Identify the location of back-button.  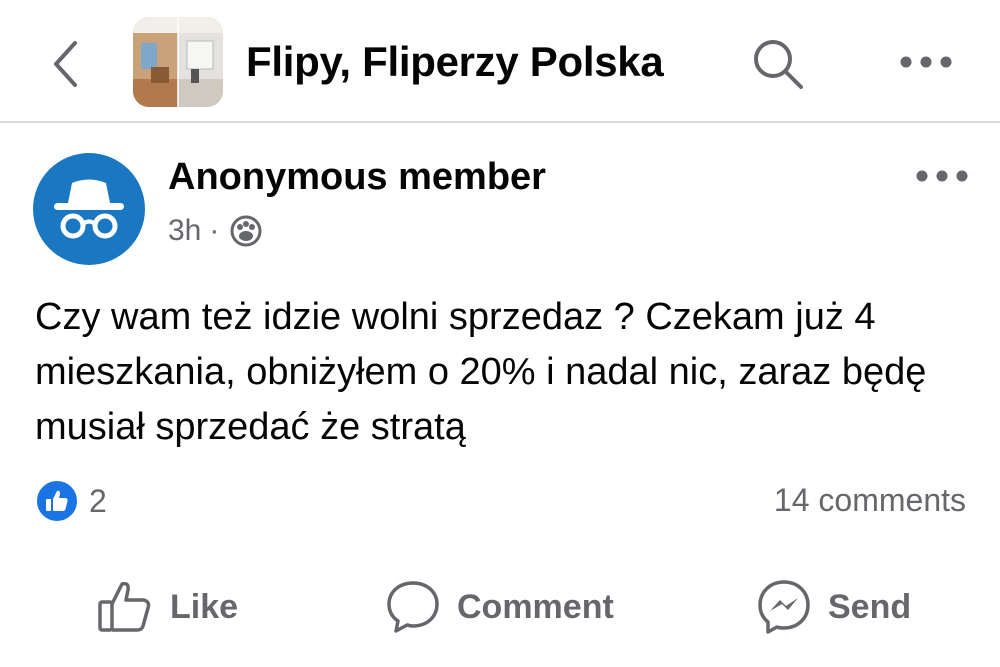
(65, 64).